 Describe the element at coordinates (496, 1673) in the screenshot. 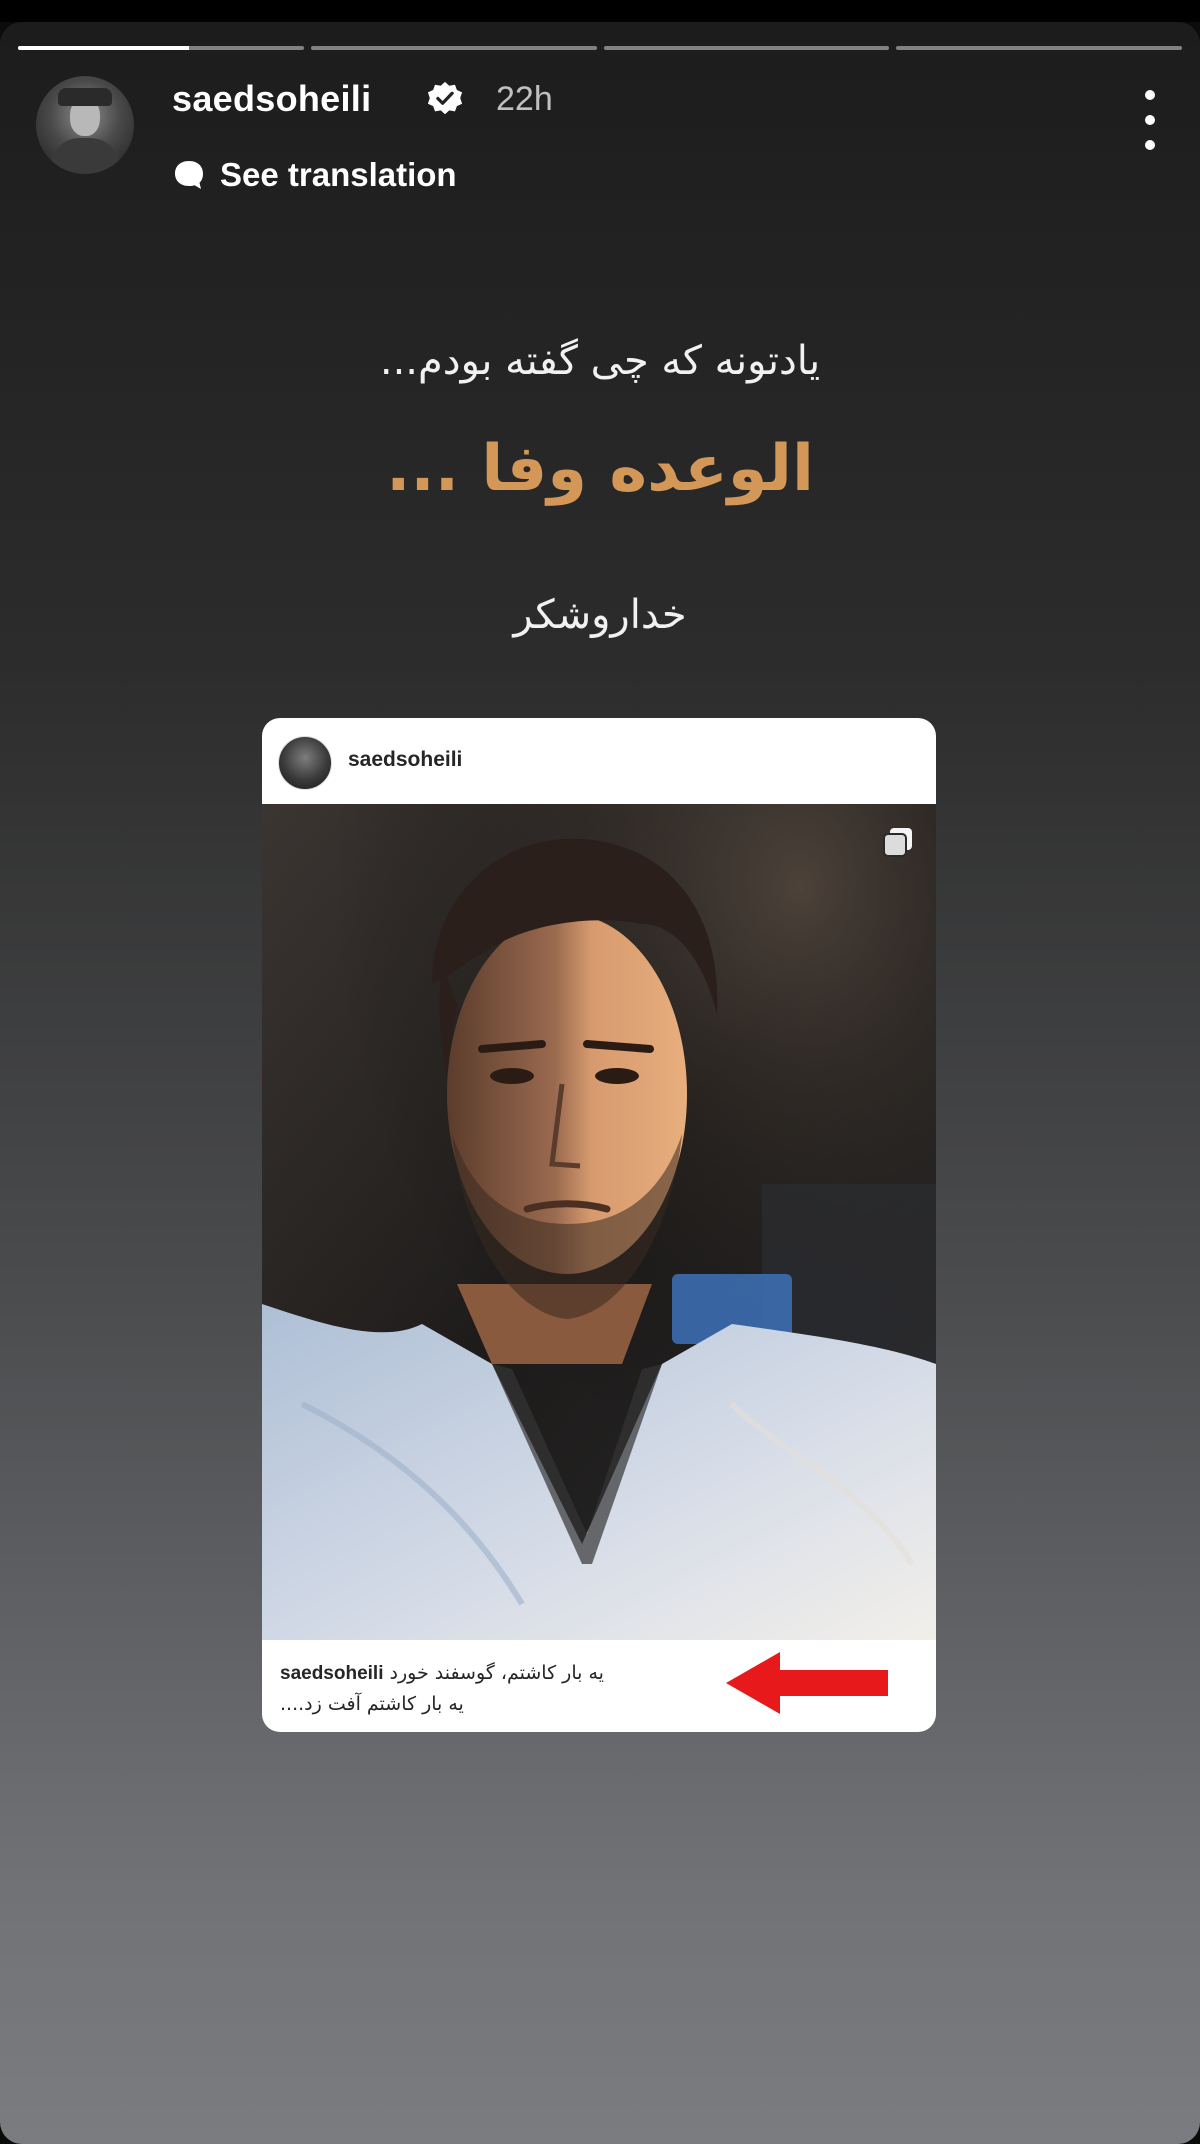

I see `caption-line-1: یه بار کاشتم، گوسفند خورد` at that location.